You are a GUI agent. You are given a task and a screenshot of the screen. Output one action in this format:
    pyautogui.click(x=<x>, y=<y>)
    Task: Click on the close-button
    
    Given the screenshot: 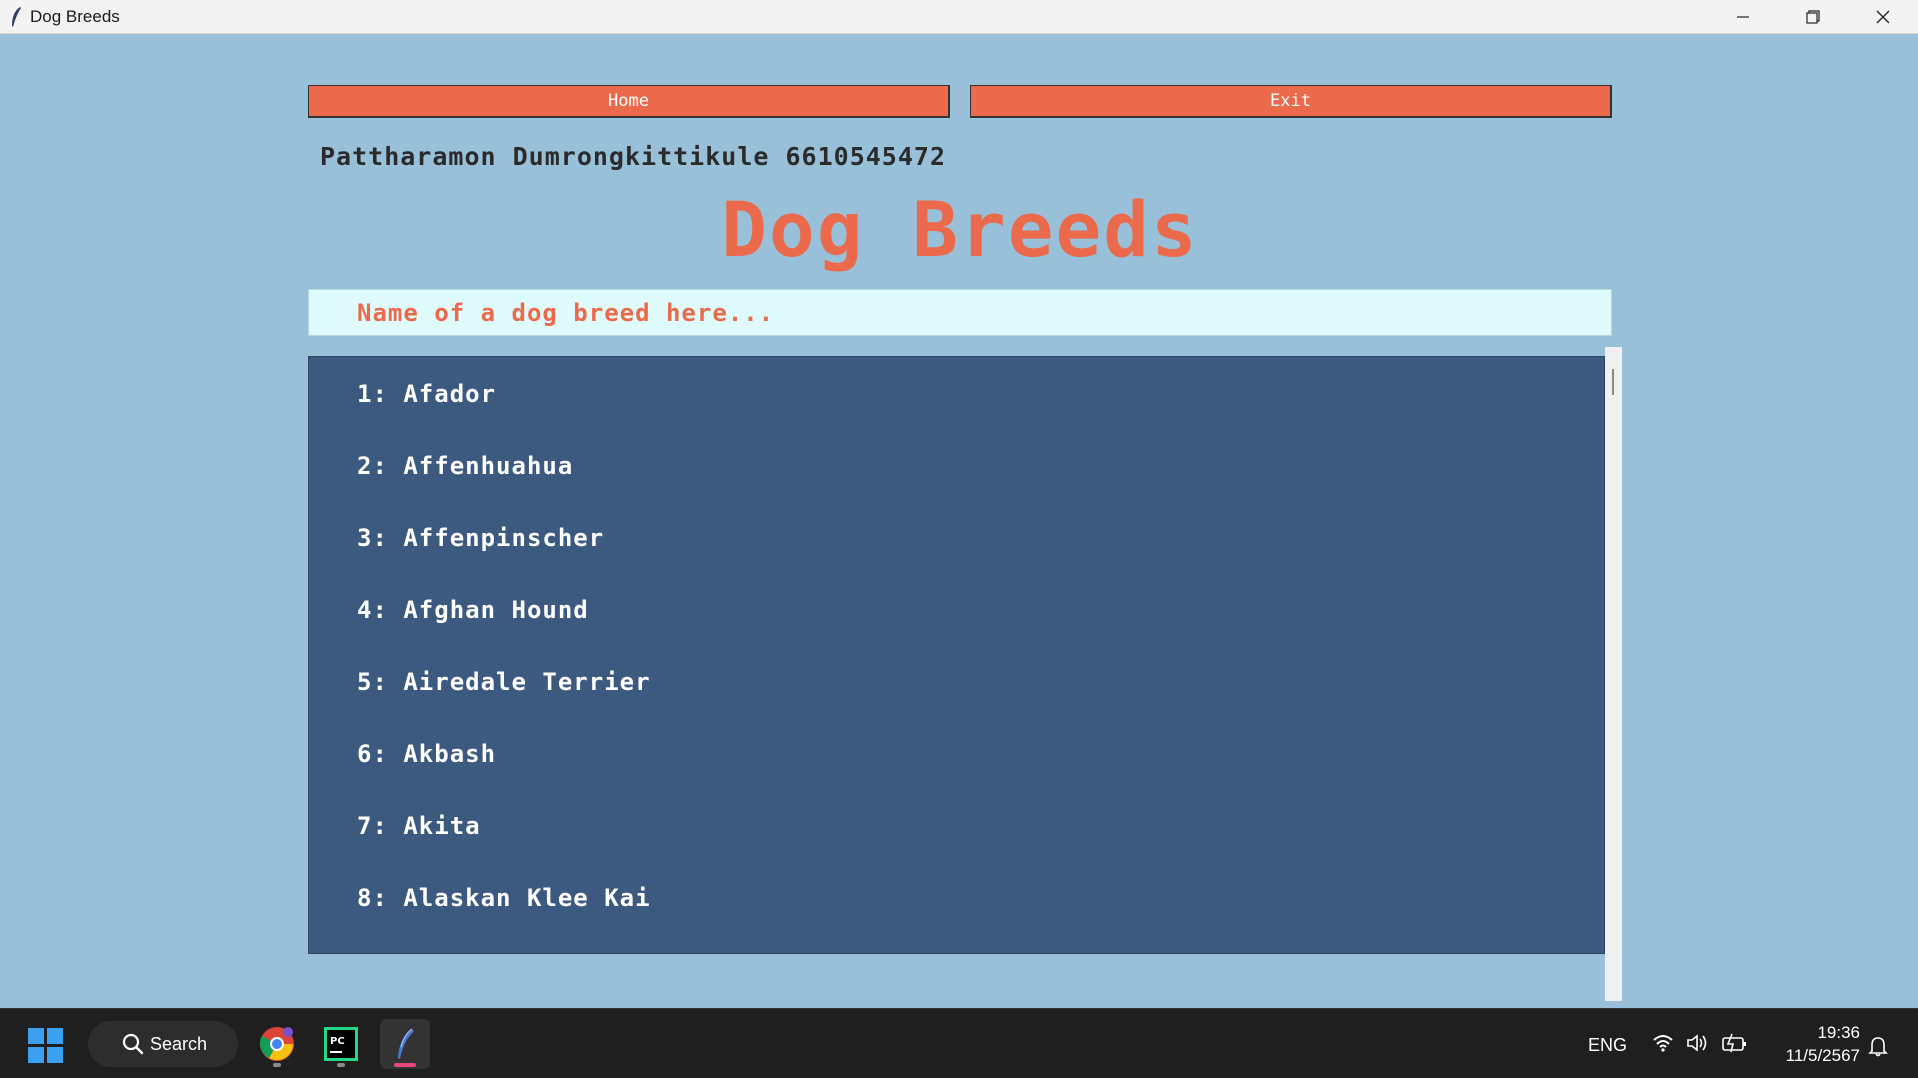 What is the action you would take?
    pyautogui.click(x=1883, y=17)
    